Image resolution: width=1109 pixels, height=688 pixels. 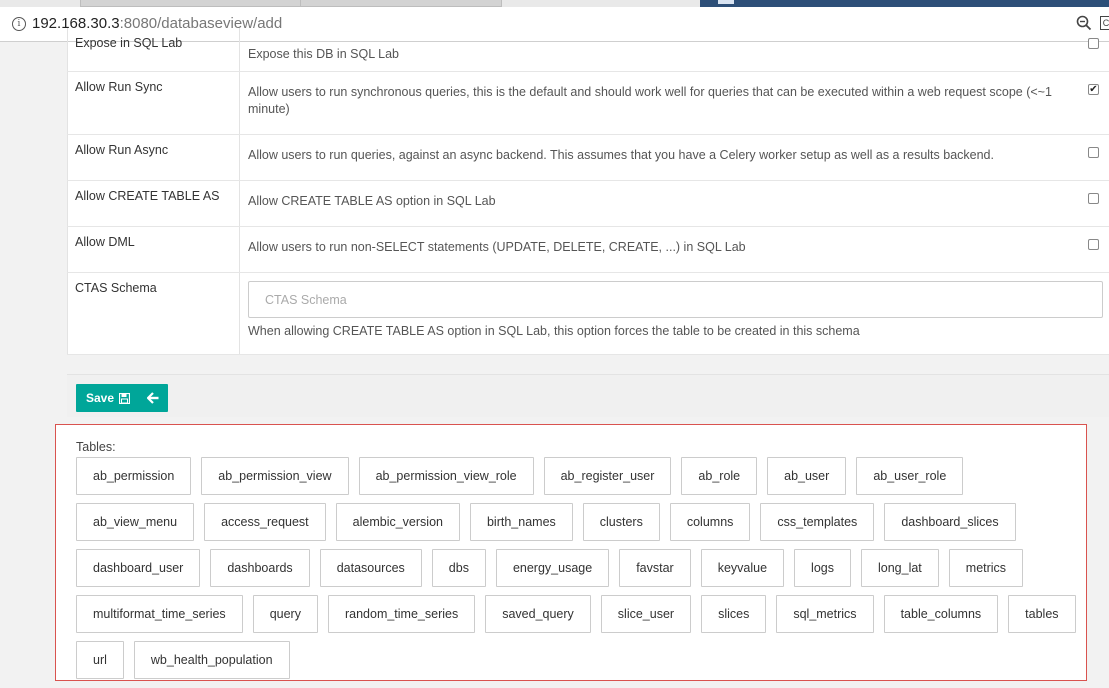 What do you see at coordinates (807, 476) in the screenshot?
I see `table-chip: ab_user` at bounding box center [807, 476].